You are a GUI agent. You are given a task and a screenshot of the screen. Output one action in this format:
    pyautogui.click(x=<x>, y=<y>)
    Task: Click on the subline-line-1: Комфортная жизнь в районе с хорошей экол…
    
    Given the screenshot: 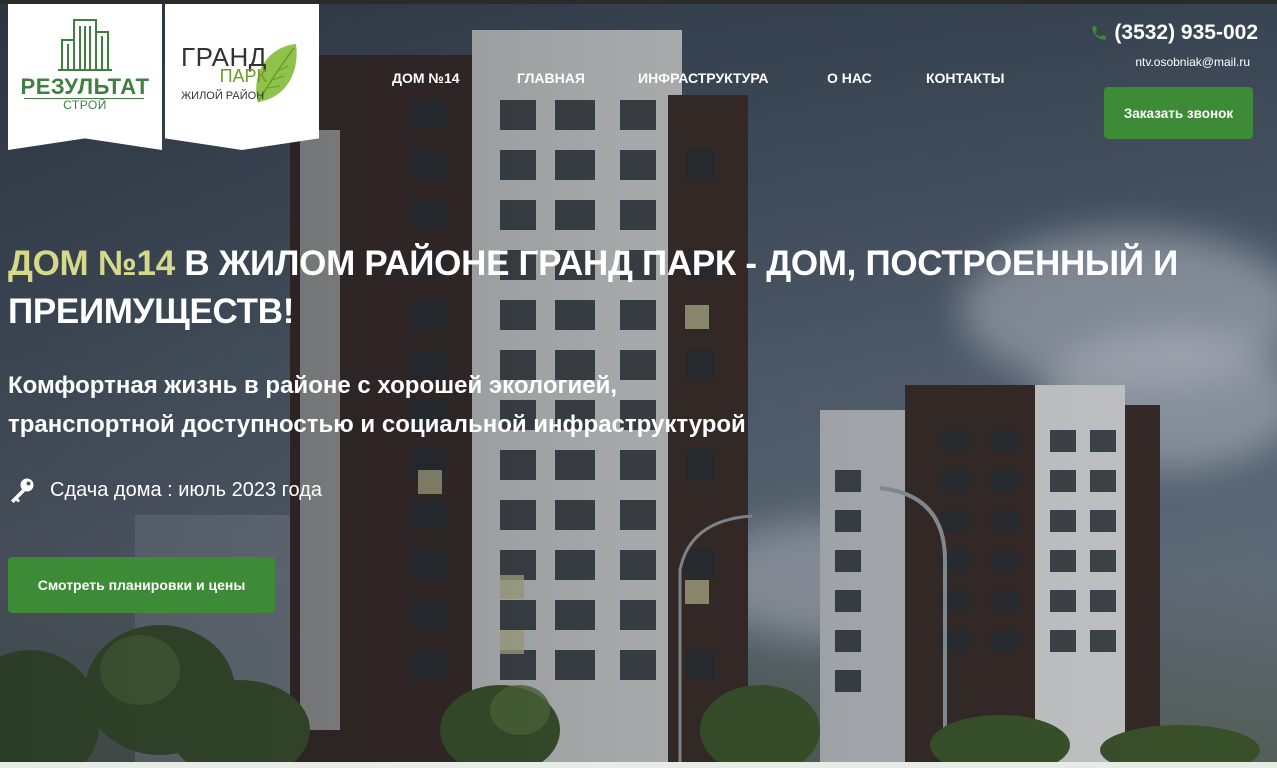 What is the action you would take?
    pyautogui.click(x=312, y=385)
    